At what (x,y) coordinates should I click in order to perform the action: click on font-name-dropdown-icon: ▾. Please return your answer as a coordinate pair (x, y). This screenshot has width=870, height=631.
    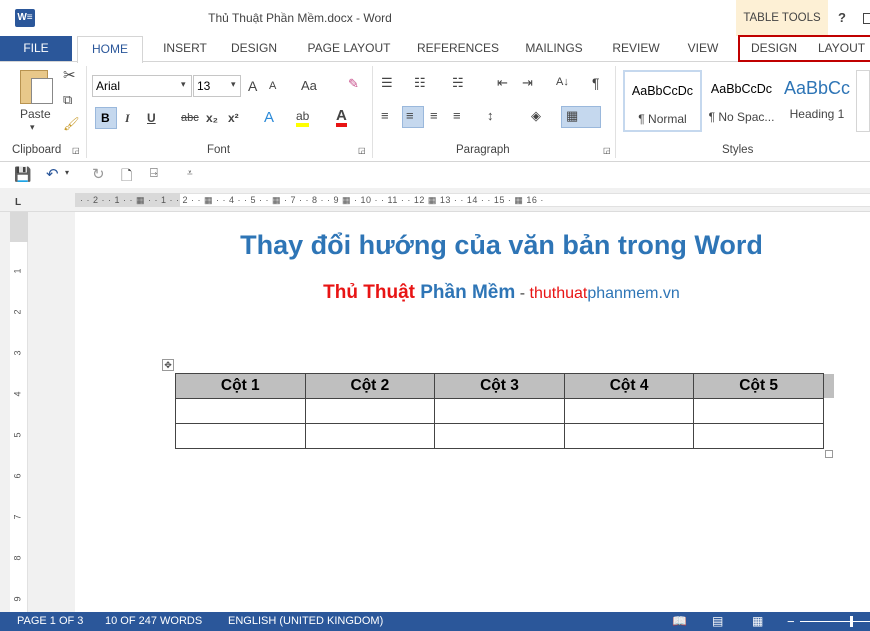
    Looking at the image, I should click on (183, 84).